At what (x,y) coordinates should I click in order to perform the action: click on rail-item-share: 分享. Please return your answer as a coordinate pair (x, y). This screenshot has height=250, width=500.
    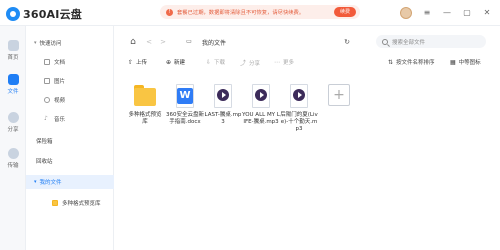
    Looking at the image, I should click on (13, 122).